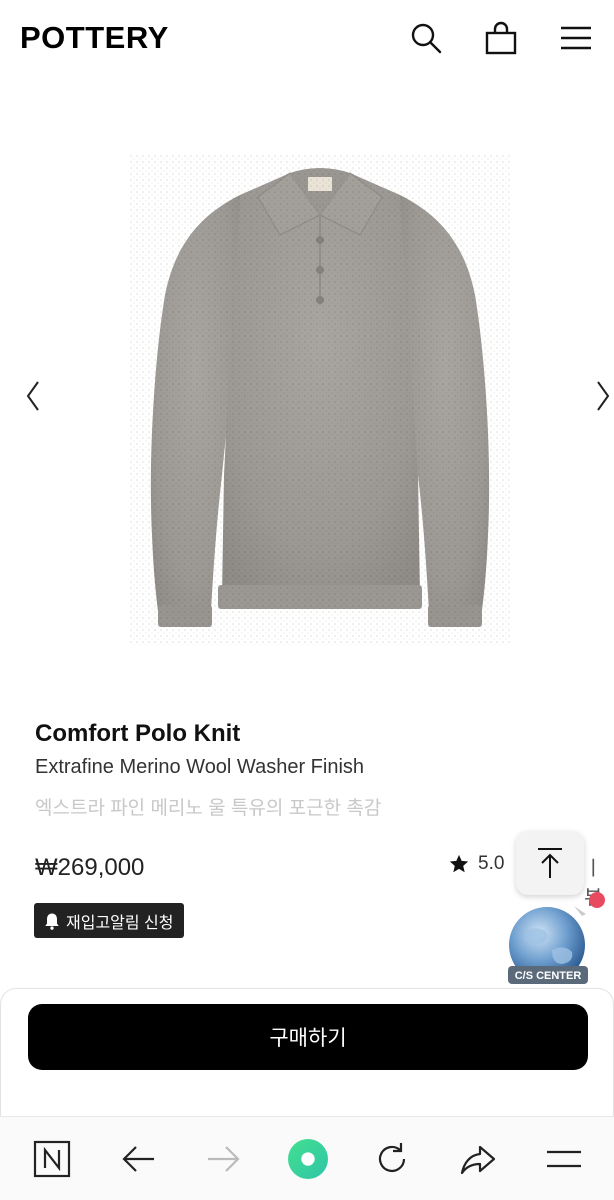  Describe the element at coordinates (34, 396) in the screenshot. I see `chevron-left-icon` at that location.